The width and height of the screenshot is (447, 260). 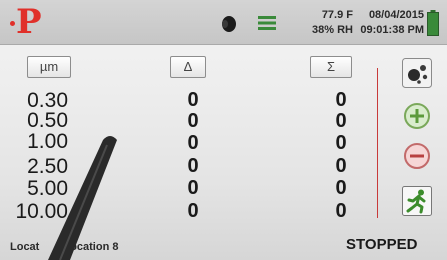 What do you see at coordinates (91, 247) in the screenshot?
I see `location-value: Location 8` at bounding box center [91, 247].